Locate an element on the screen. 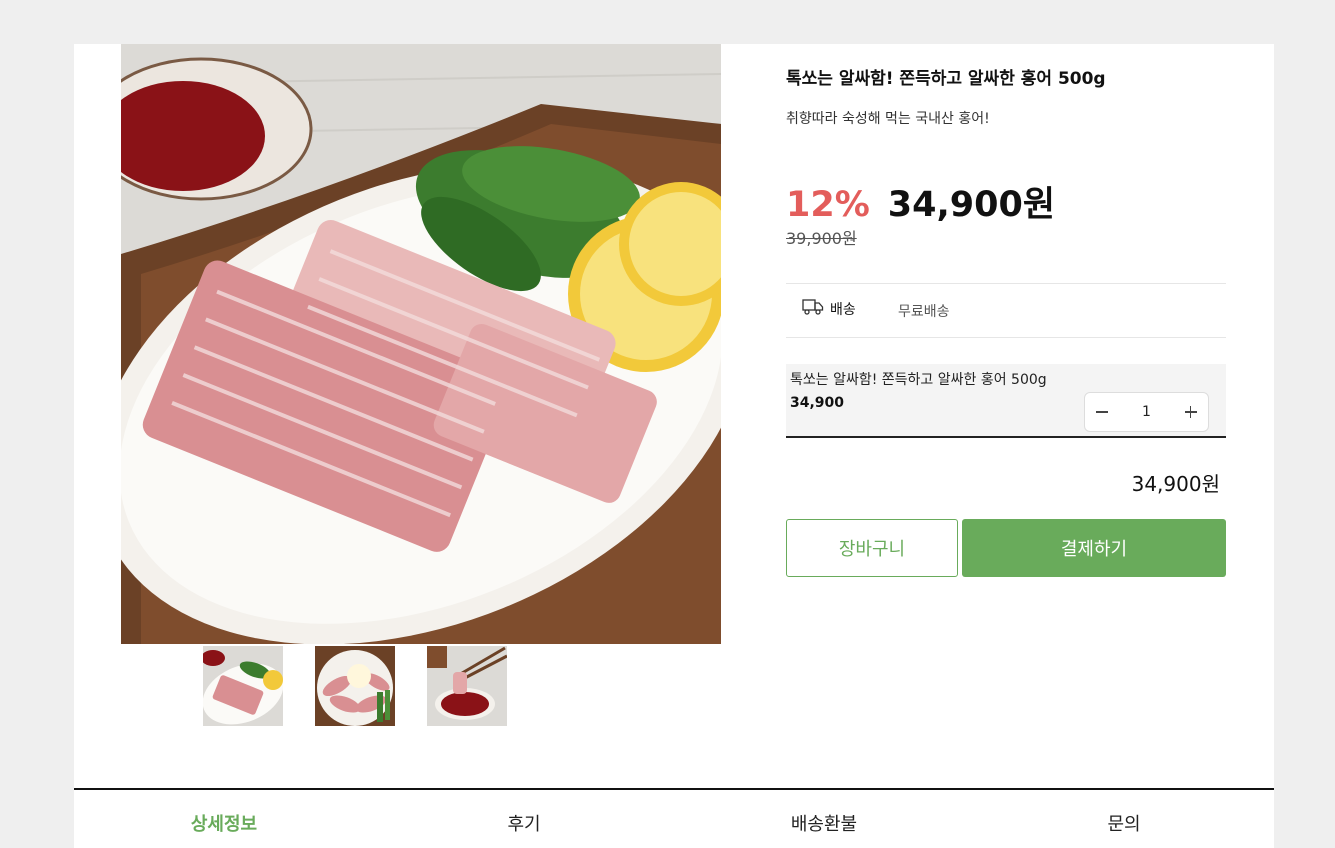  total-price: 34,900원 is located at coordinates (1175, 484).